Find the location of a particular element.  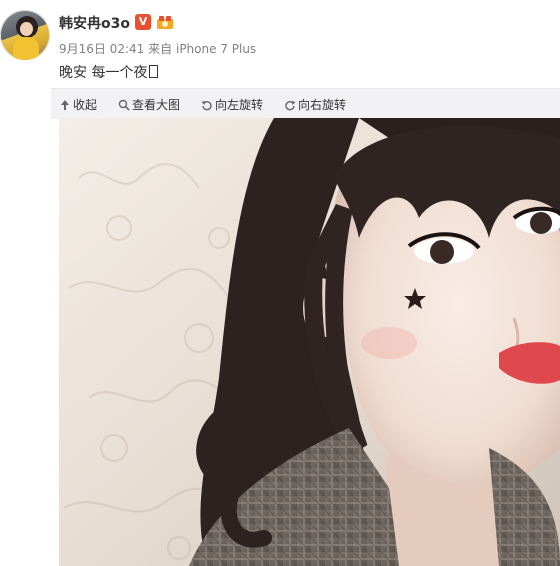

medal-icon is located at coordinates (165, 22).